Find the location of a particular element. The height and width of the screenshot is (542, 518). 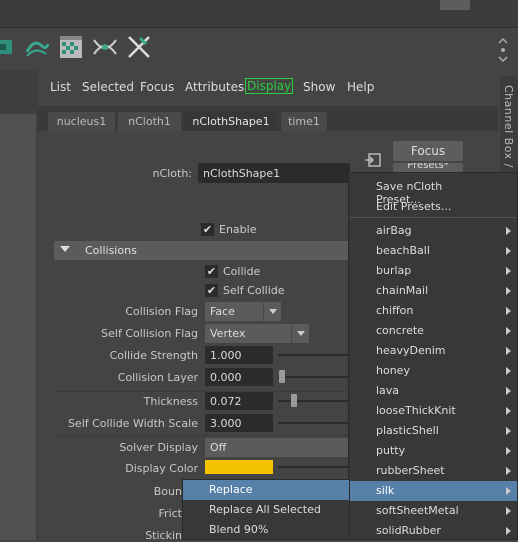

menu-item-replace: Replace is located at coordinates (266, 490).